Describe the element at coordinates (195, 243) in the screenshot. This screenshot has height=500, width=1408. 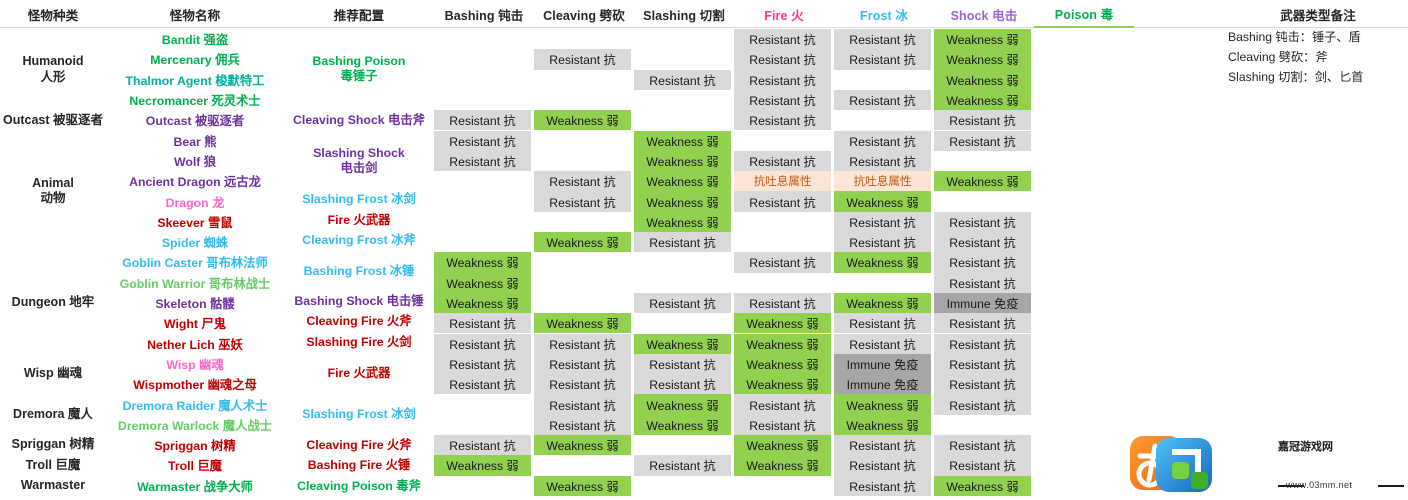
I see `monster-name-cell: Spider 蜘蛛` at that location.